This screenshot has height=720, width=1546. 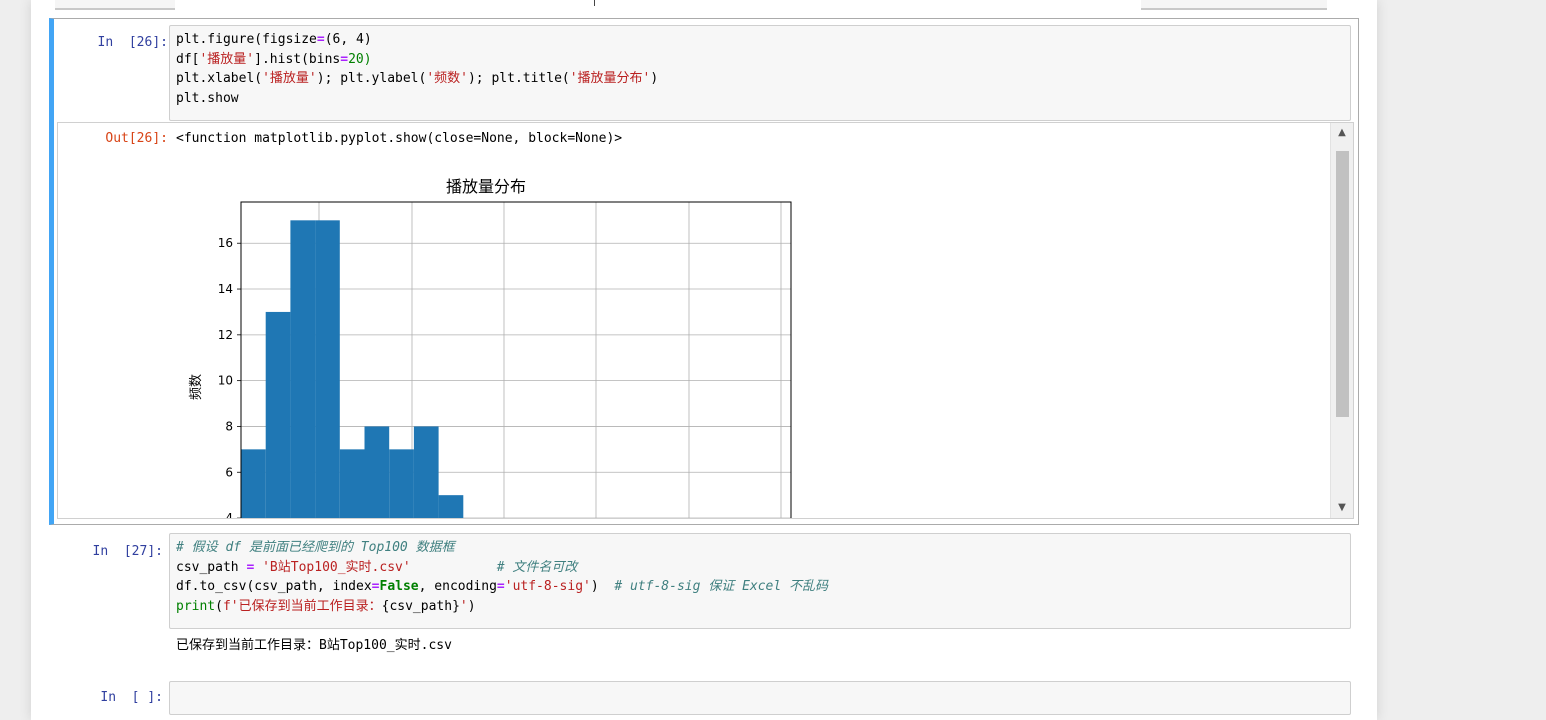 What do you see at coordinates (610, 78) in the screenshot?
I see `code-token: '播放量分布'` at bounding box center [610, 78].